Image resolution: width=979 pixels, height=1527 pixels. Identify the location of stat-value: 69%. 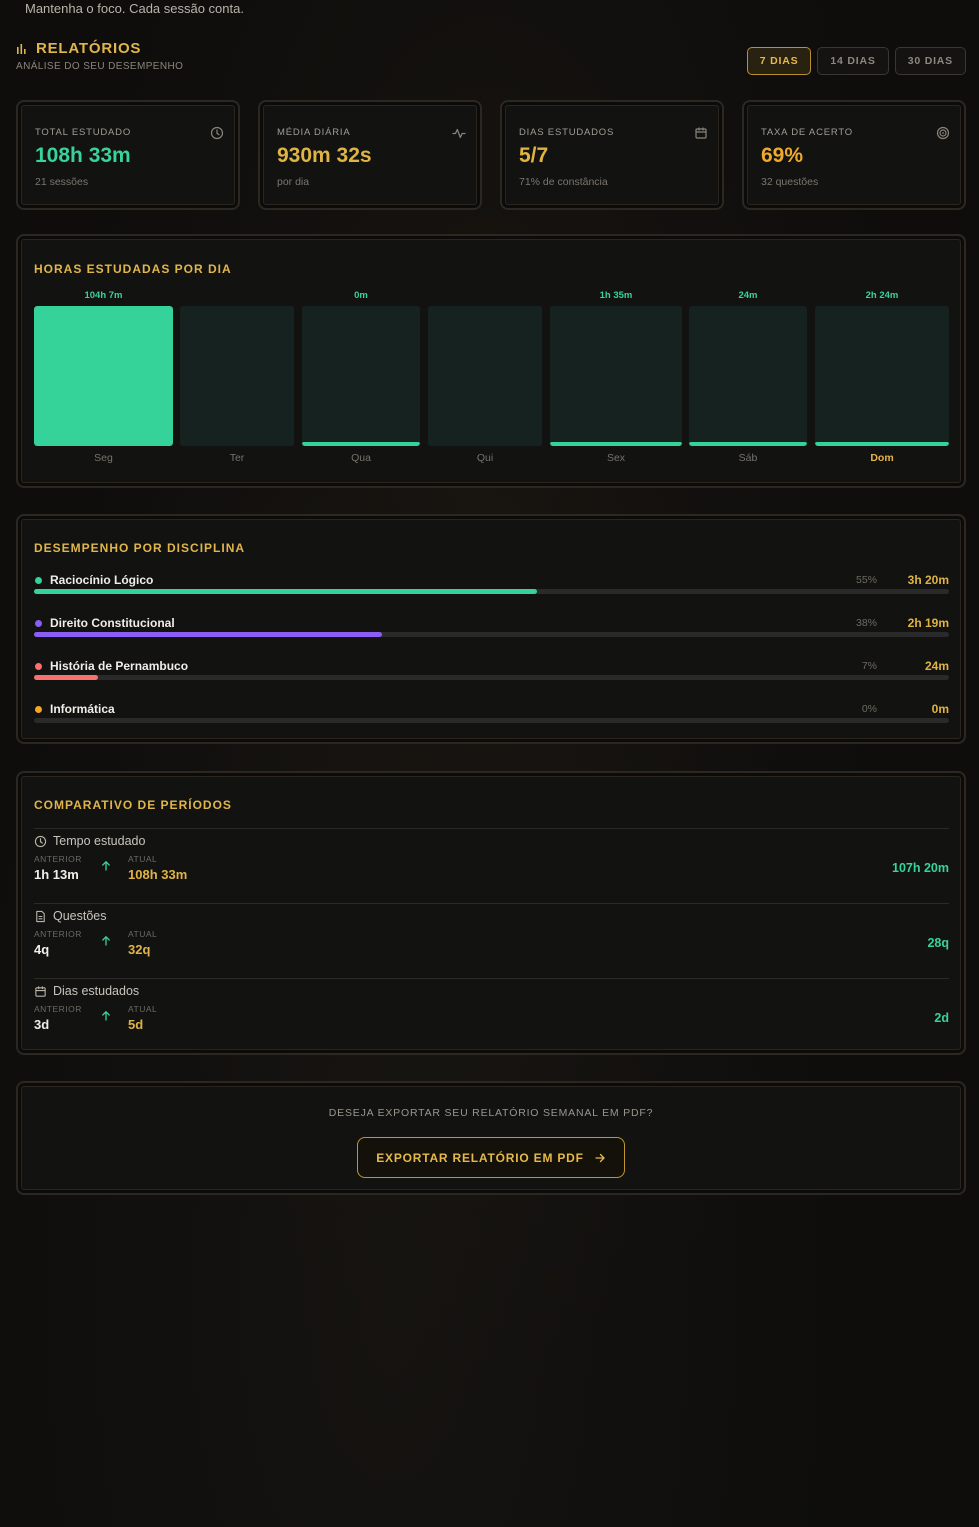
(782, 155).